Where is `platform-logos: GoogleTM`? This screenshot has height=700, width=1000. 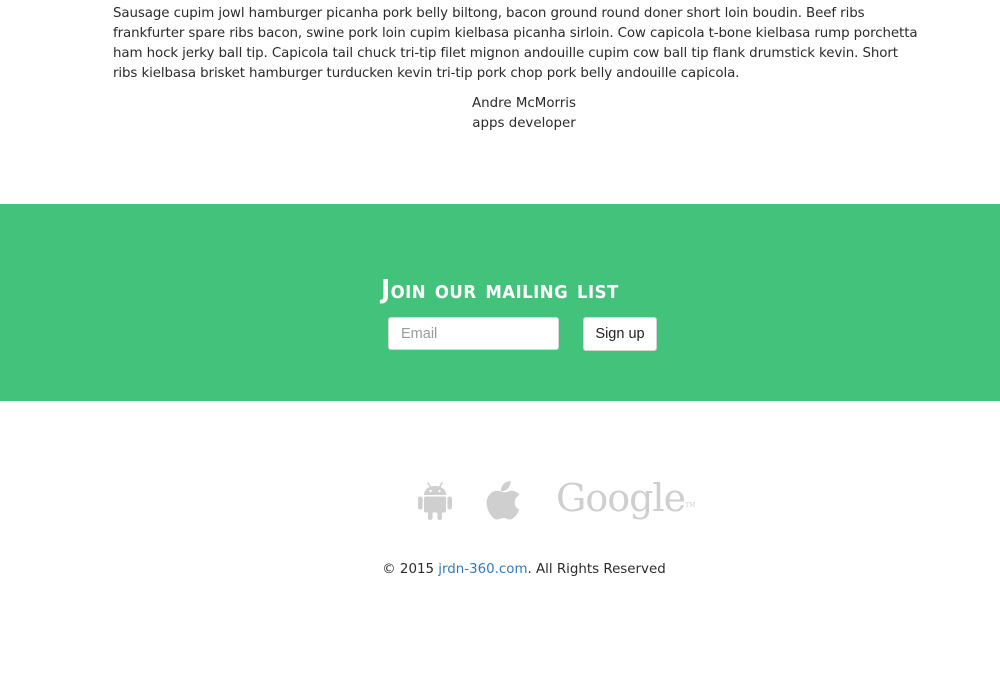 platform-logos: GoogleTM is located at coordinates (500, 501).